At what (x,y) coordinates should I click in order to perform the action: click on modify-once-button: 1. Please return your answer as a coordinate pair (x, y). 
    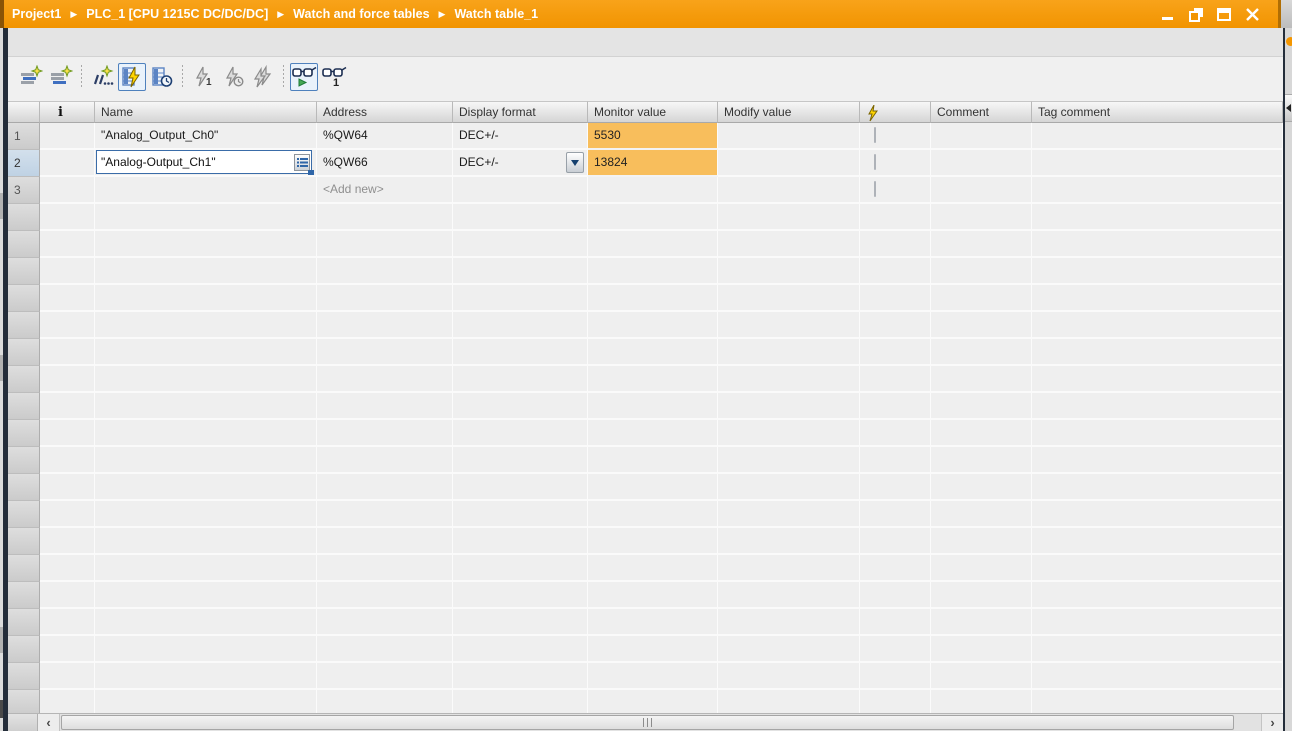
    Looking at the image, I should click on (203, 77).